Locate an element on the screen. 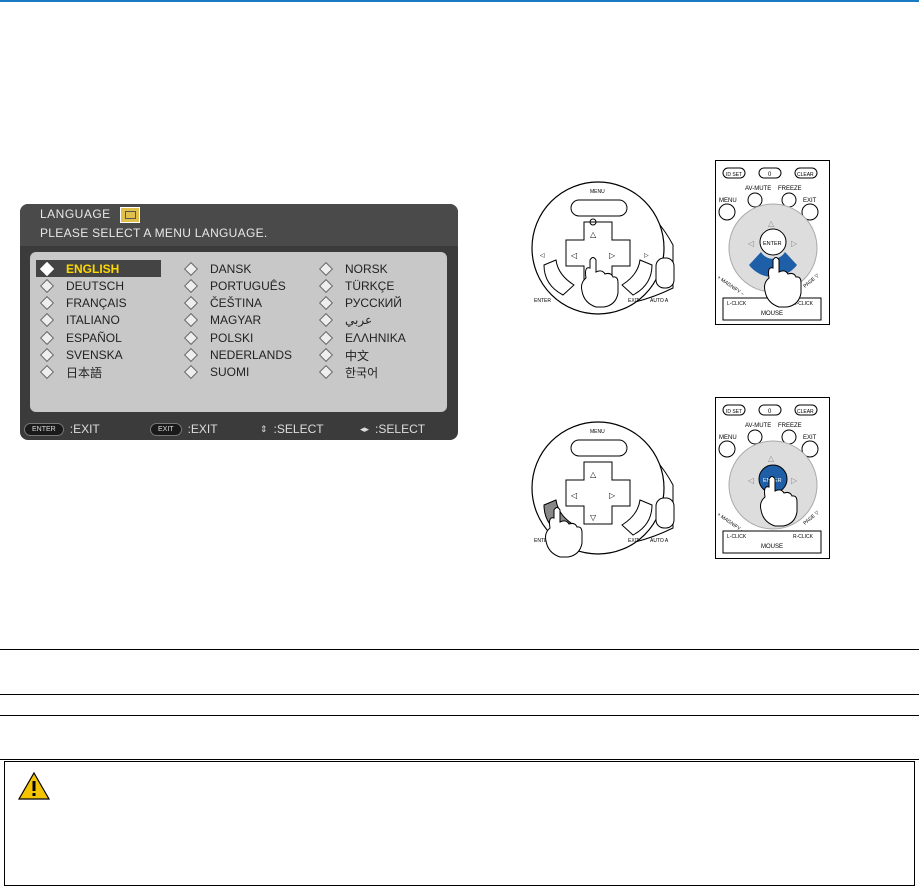 Image resolution: width=919 pixels, height=889 pixels. language-option: TÜRKÇE is located at coordinates (377, 285).